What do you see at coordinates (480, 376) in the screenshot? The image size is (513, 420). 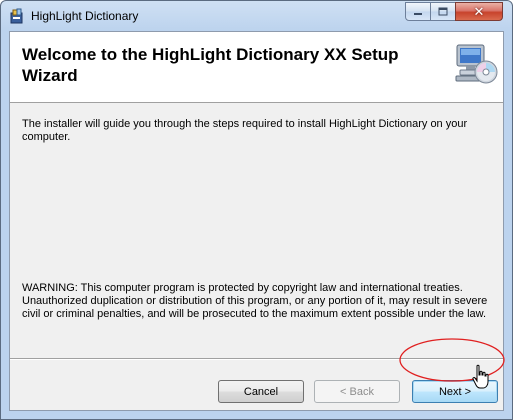 I see `hand-pointer-cursor` at bounding box center [480, 376].